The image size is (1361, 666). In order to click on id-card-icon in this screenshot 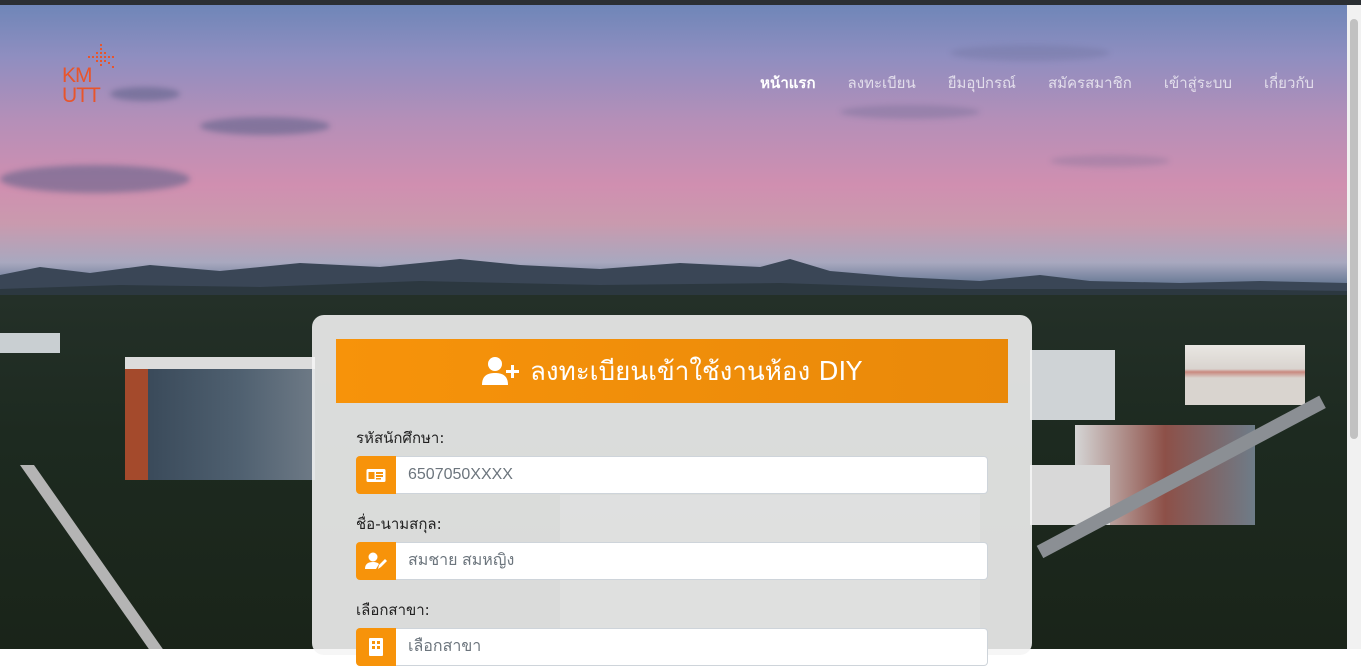, I will do `click(376, 475)`.